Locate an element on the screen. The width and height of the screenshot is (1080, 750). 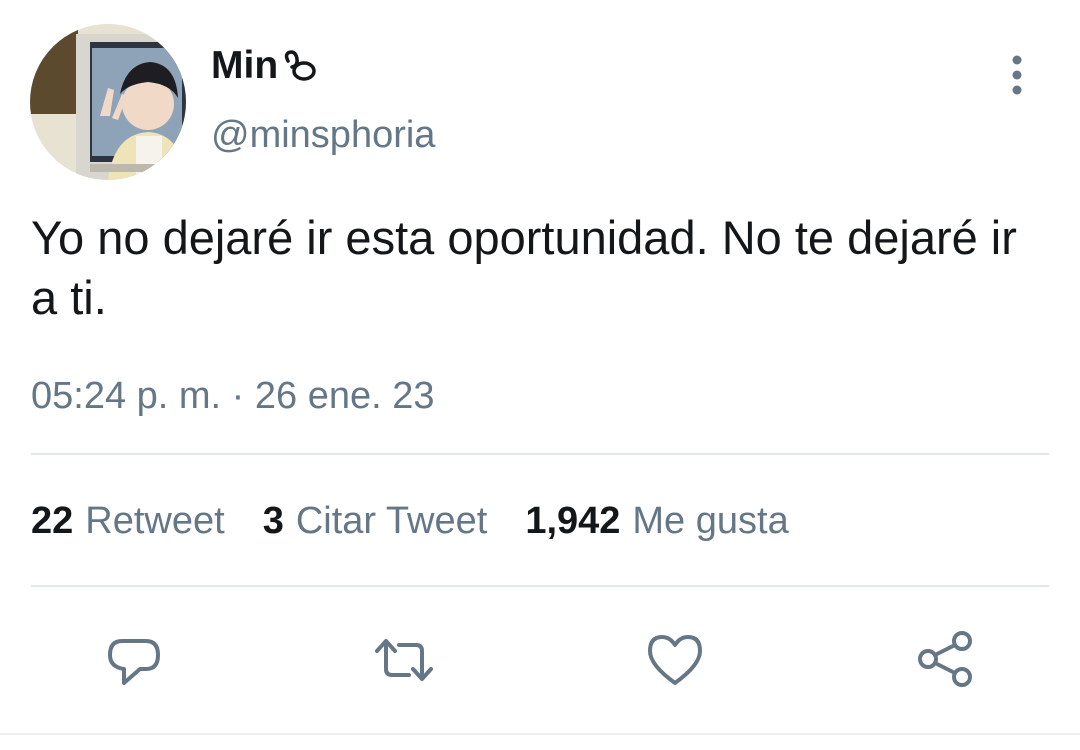
like-count-stat: 1,942 Me gusta is located at coordinates (656, 521).